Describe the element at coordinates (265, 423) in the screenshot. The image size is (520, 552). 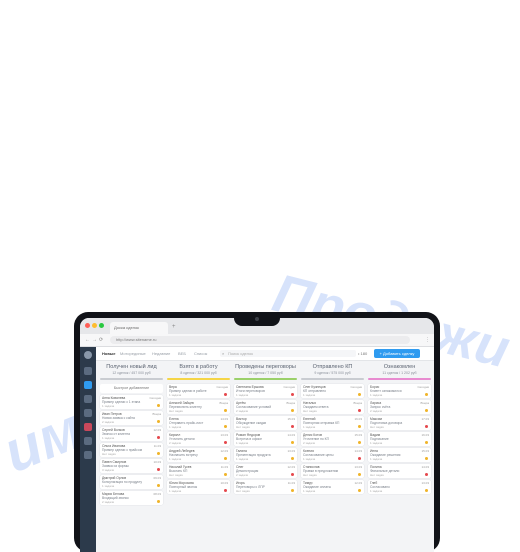
I see `deal-card: Виктор 15.03 Обсуждение скидки Нет задач` at that location.